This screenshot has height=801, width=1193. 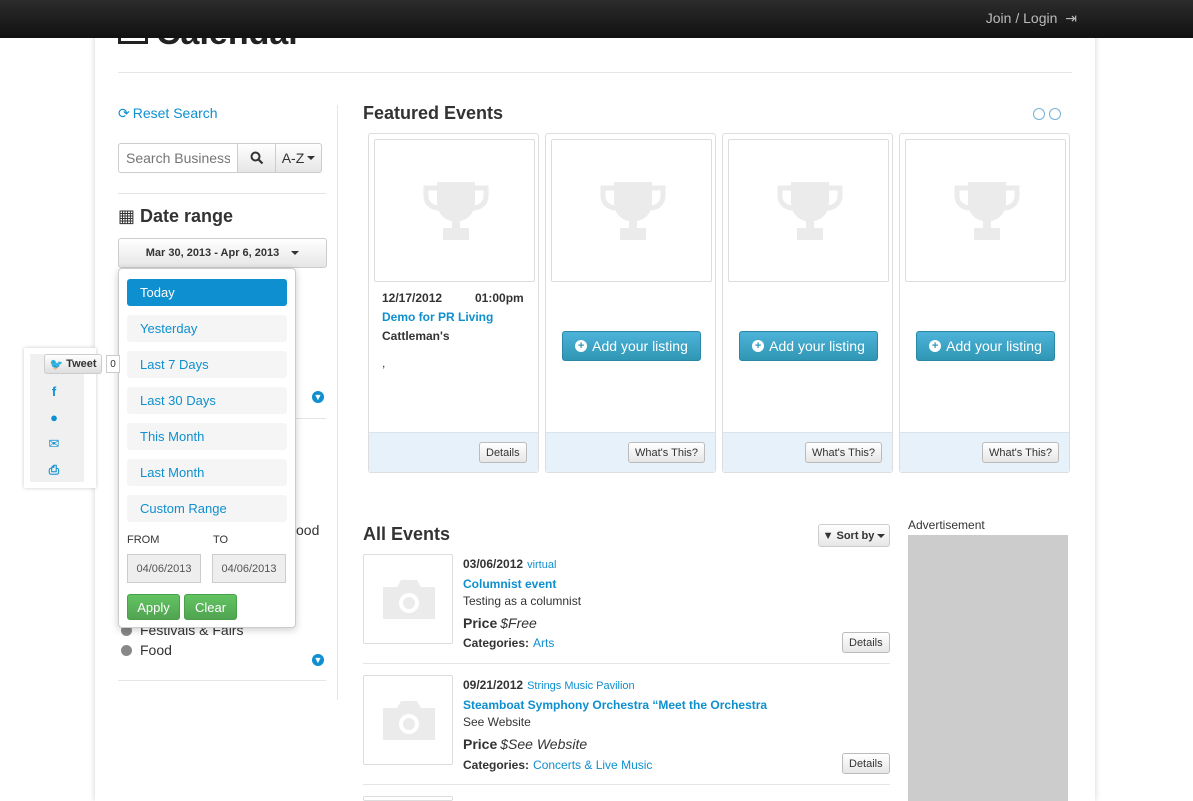 What do you see at coordinates (581, 686) in the screenshot?
I see `event-venue-link: Strings Music Pavilion` at bounding box center [581, 686].